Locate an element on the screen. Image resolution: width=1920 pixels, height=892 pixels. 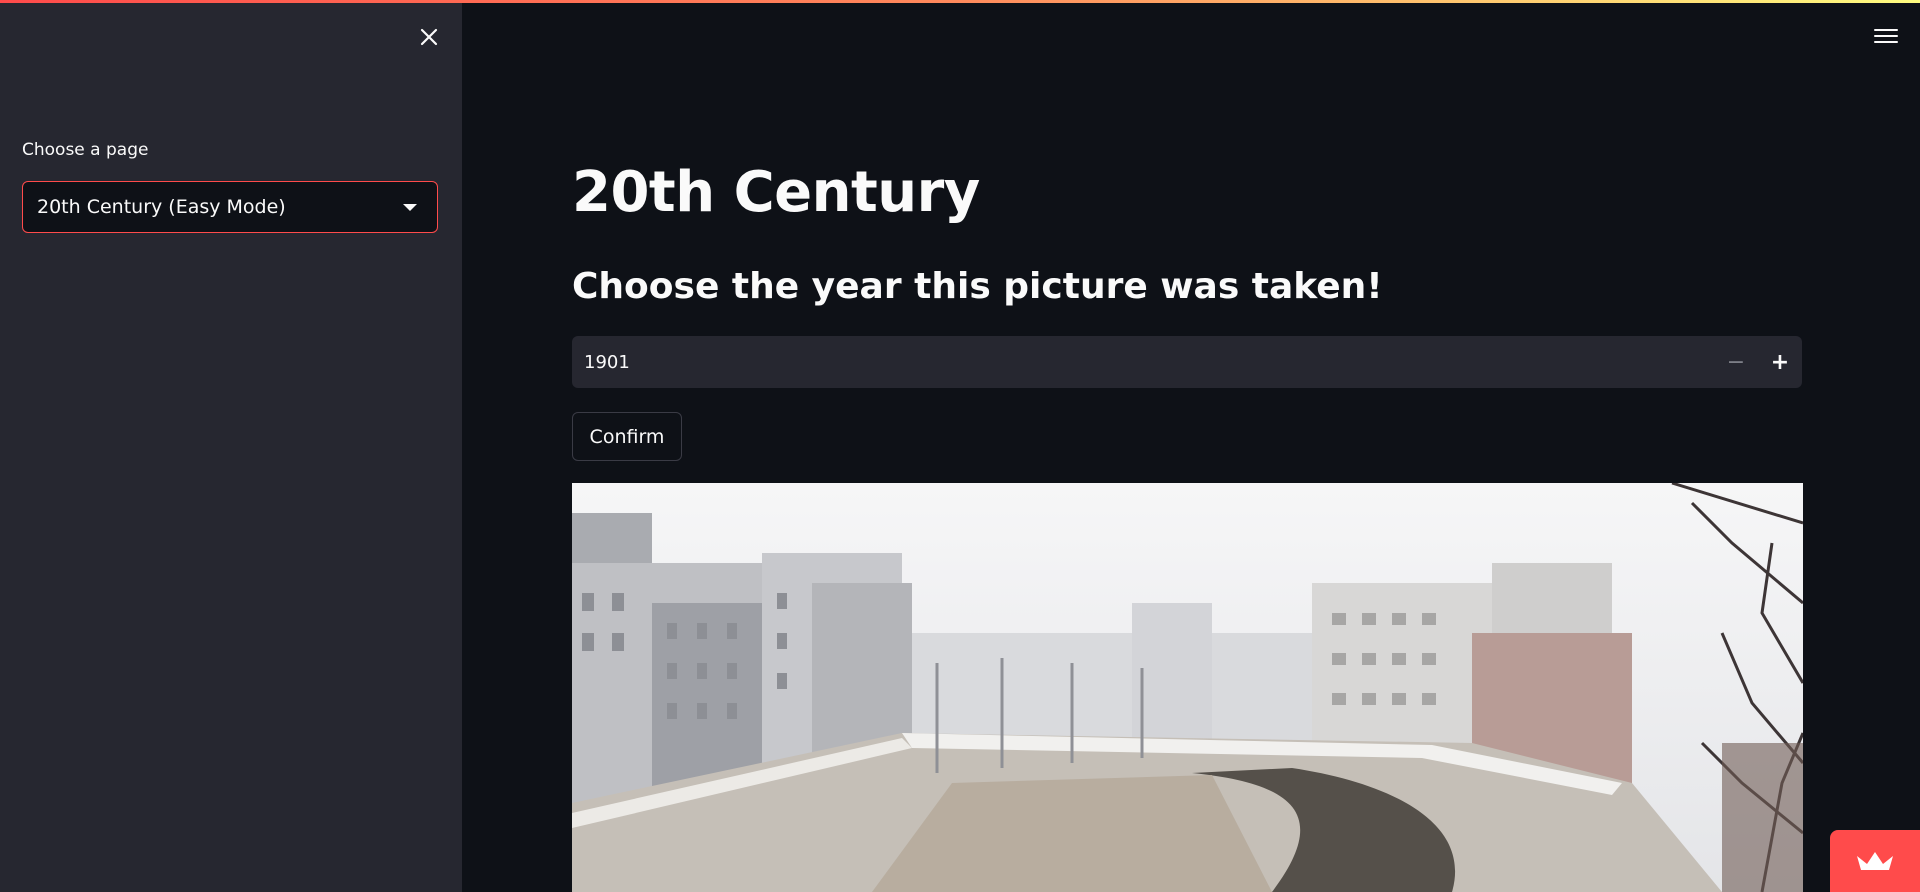
app-top-accent-bar is located at coordinates (960, 1).